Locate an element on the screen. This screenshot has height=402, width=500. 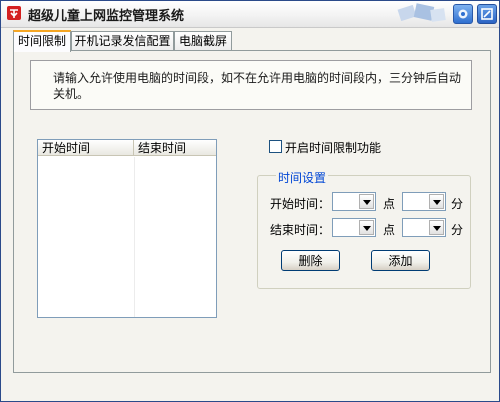
column-header-start: 开始时间 is located at coordinates (86, 148).